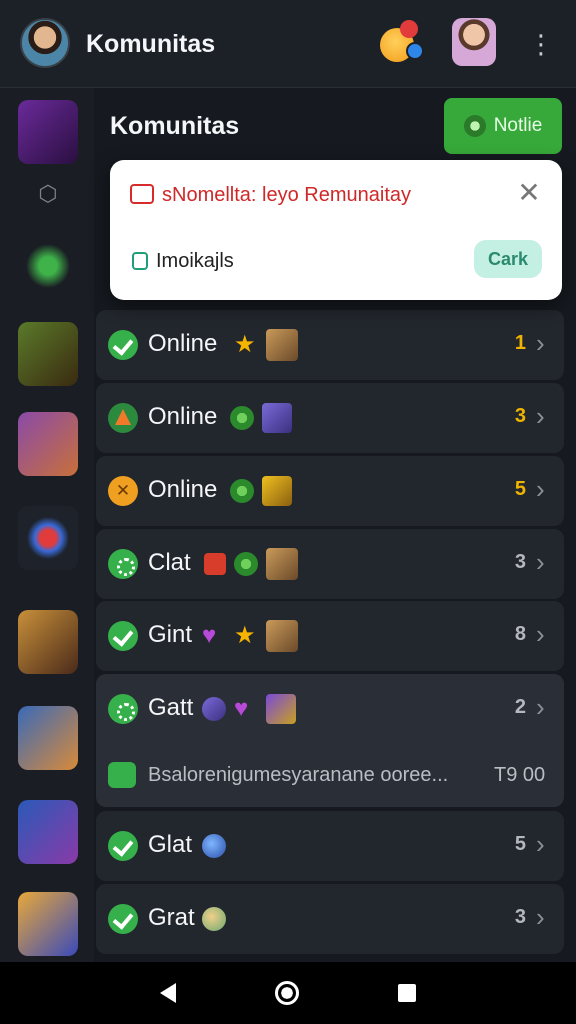 The width and height of the screenshot is (576, 1024). Describe the element at coordinates (330, 919) in the screenshot. I see `list-item: Grat 3 ›` at that location.